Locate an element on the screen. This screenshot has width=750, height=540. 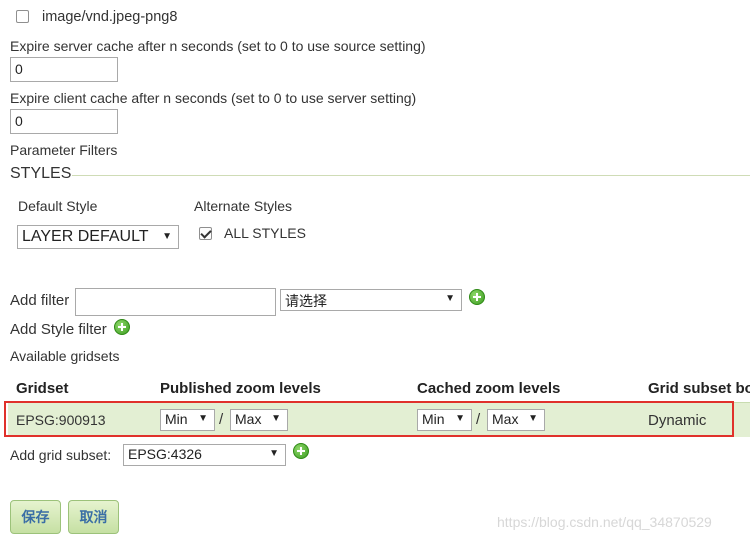
add-style-filter-plus-icon is located at coordinates (122, 327).